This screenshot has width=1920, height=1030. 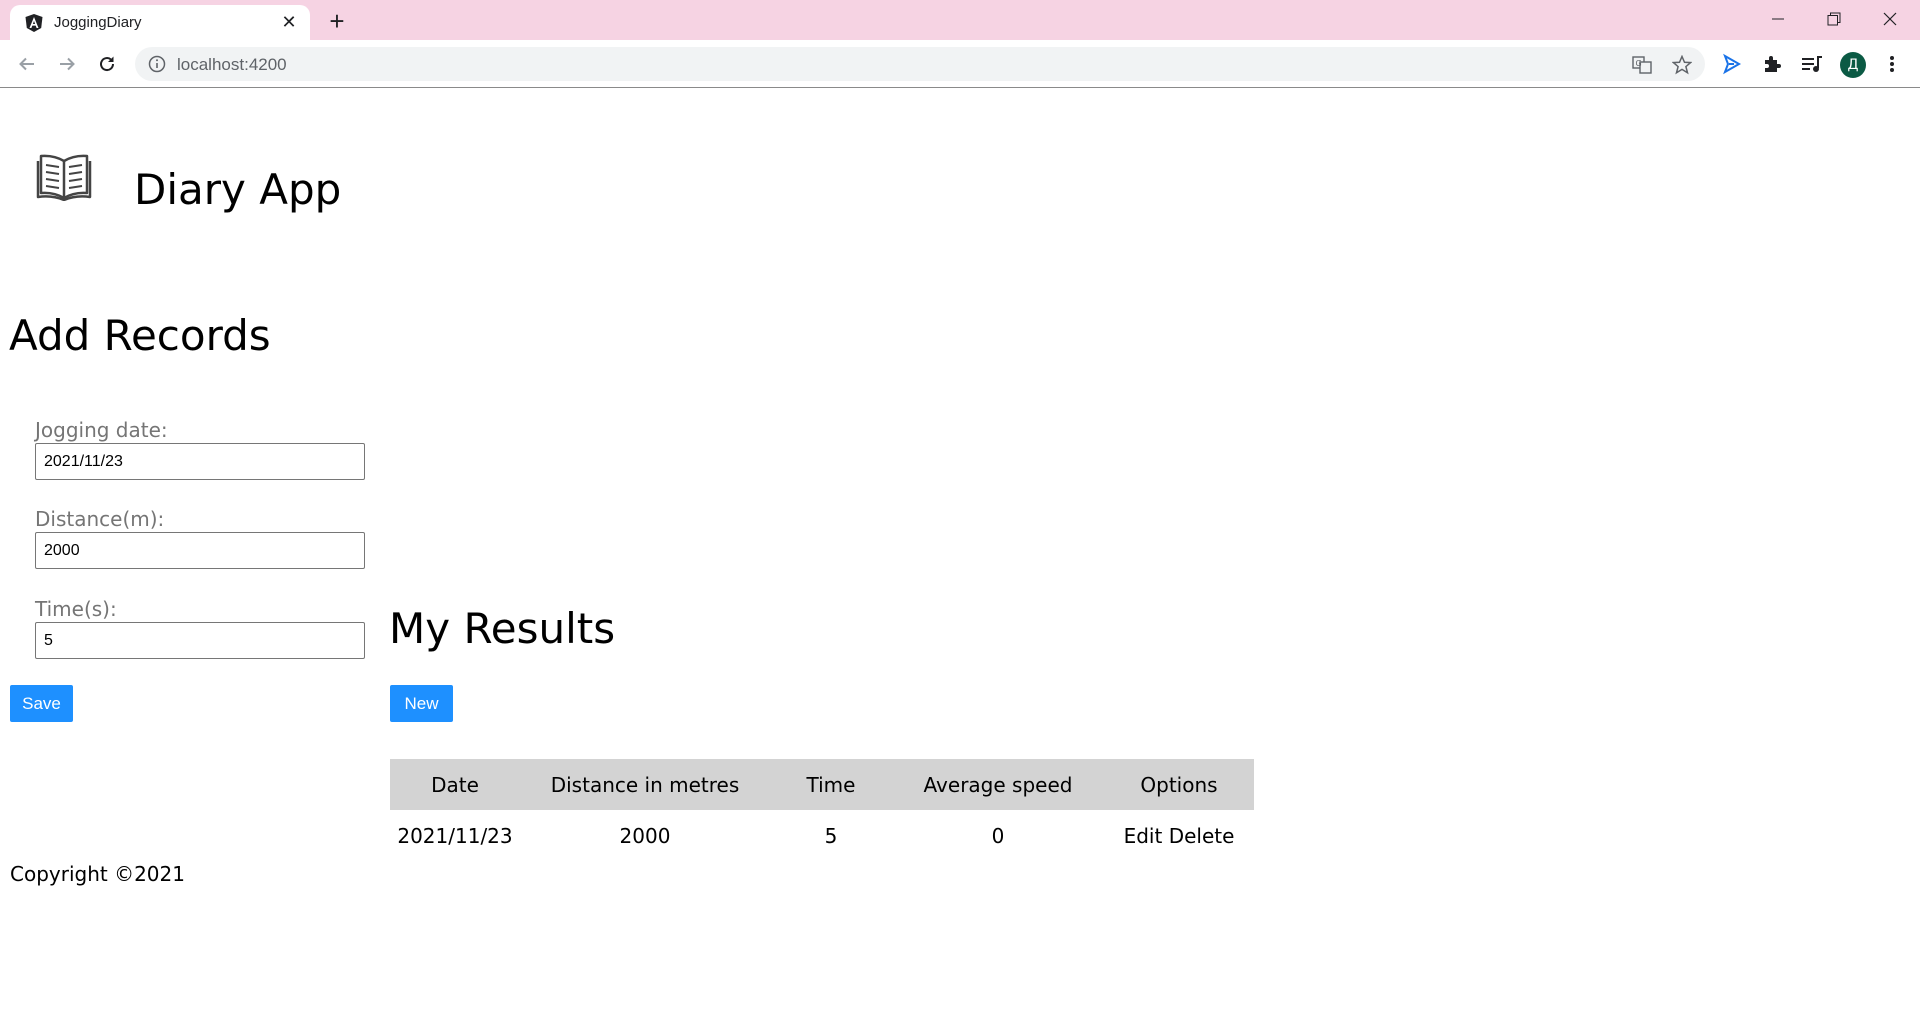 I want to click on close-tab-icon: ✕, so click(x=289, y=22).